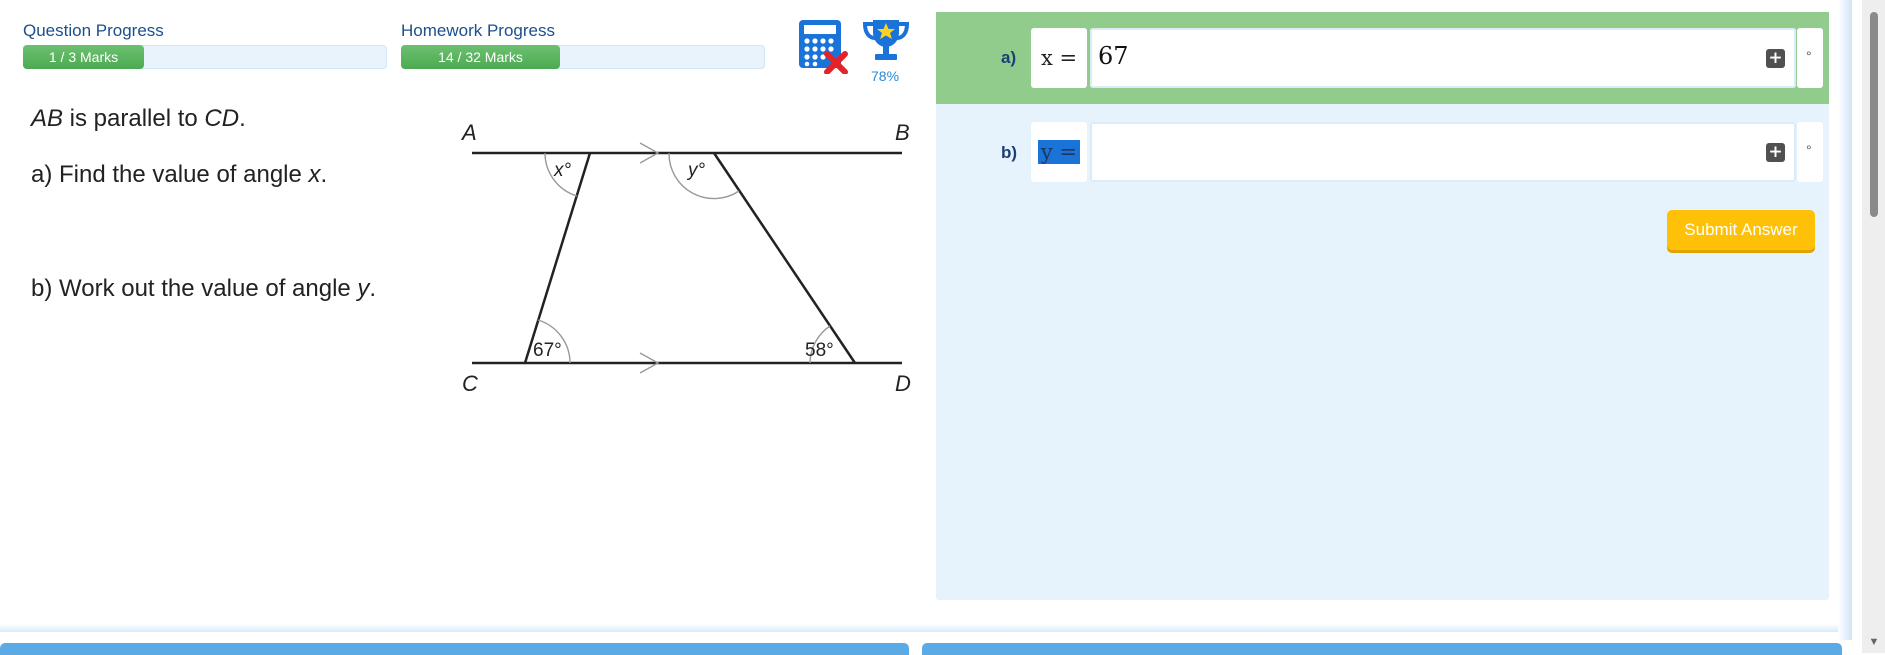 Image resolution: width=1885 pixels, height=655 pixels. I want to click on question-progress-bar: 1 / 3 Marks, so click(205, 57).